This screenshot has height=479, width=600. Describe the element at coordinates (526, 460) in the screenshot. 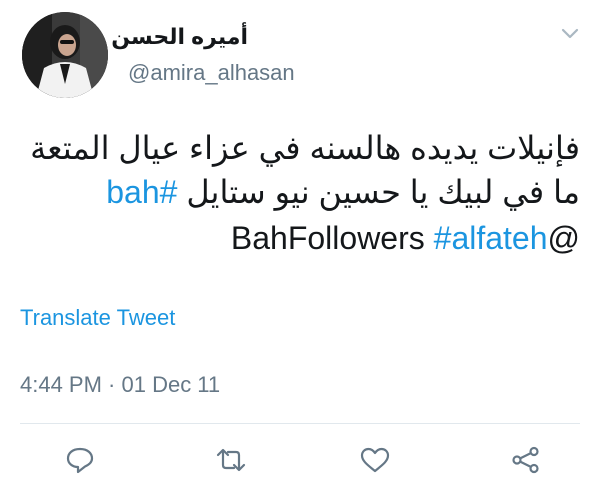

I see `share-icon` at that location.